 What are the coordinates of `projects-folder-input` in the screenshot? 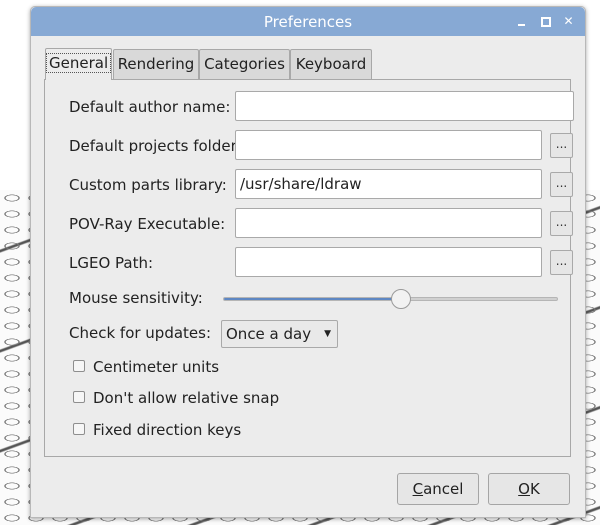 It's located at (388, 145).